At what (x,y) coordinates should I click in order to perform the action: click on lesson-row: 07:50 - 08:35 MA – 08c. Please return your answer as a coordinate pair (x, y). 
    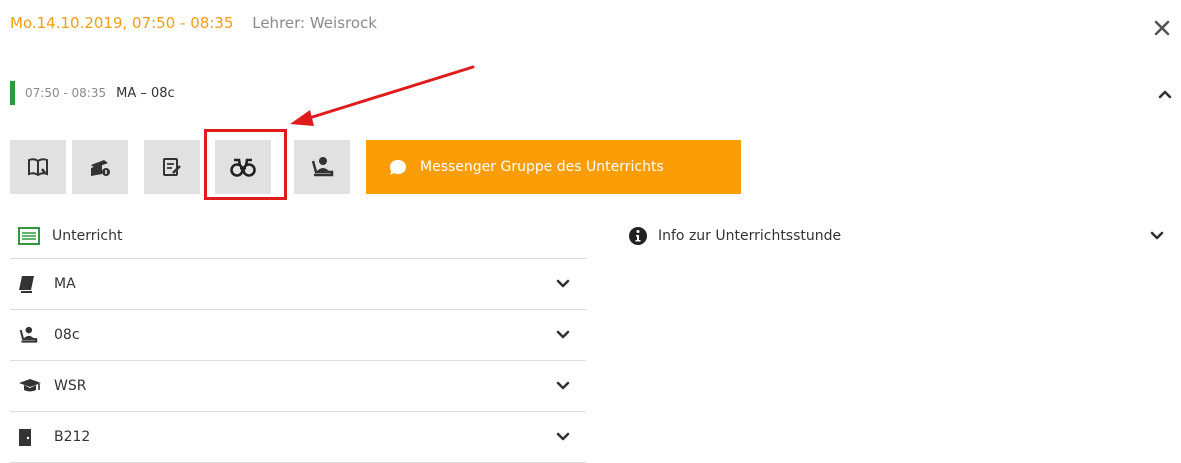
    Looking at the image, I should click on (92, 93).